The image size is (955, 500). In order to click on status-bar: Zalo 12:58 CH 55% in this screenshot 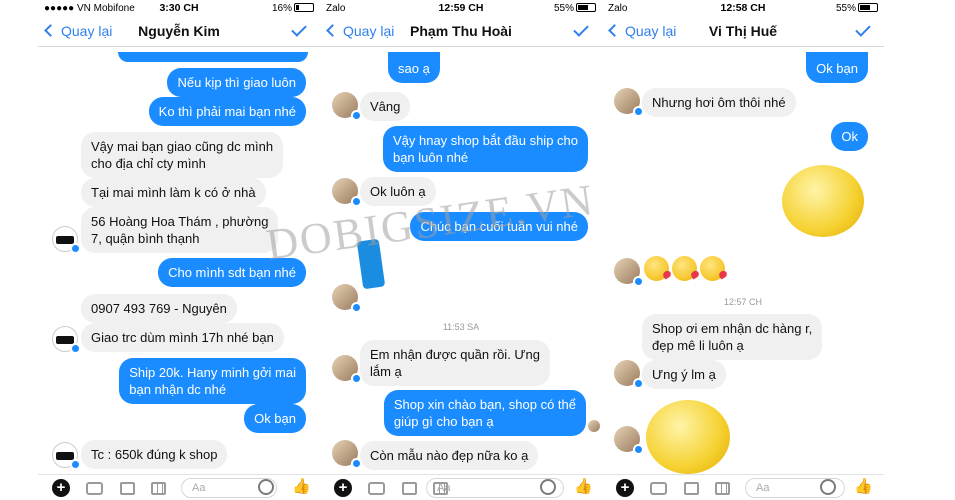, I will do `click(743, 8)`.